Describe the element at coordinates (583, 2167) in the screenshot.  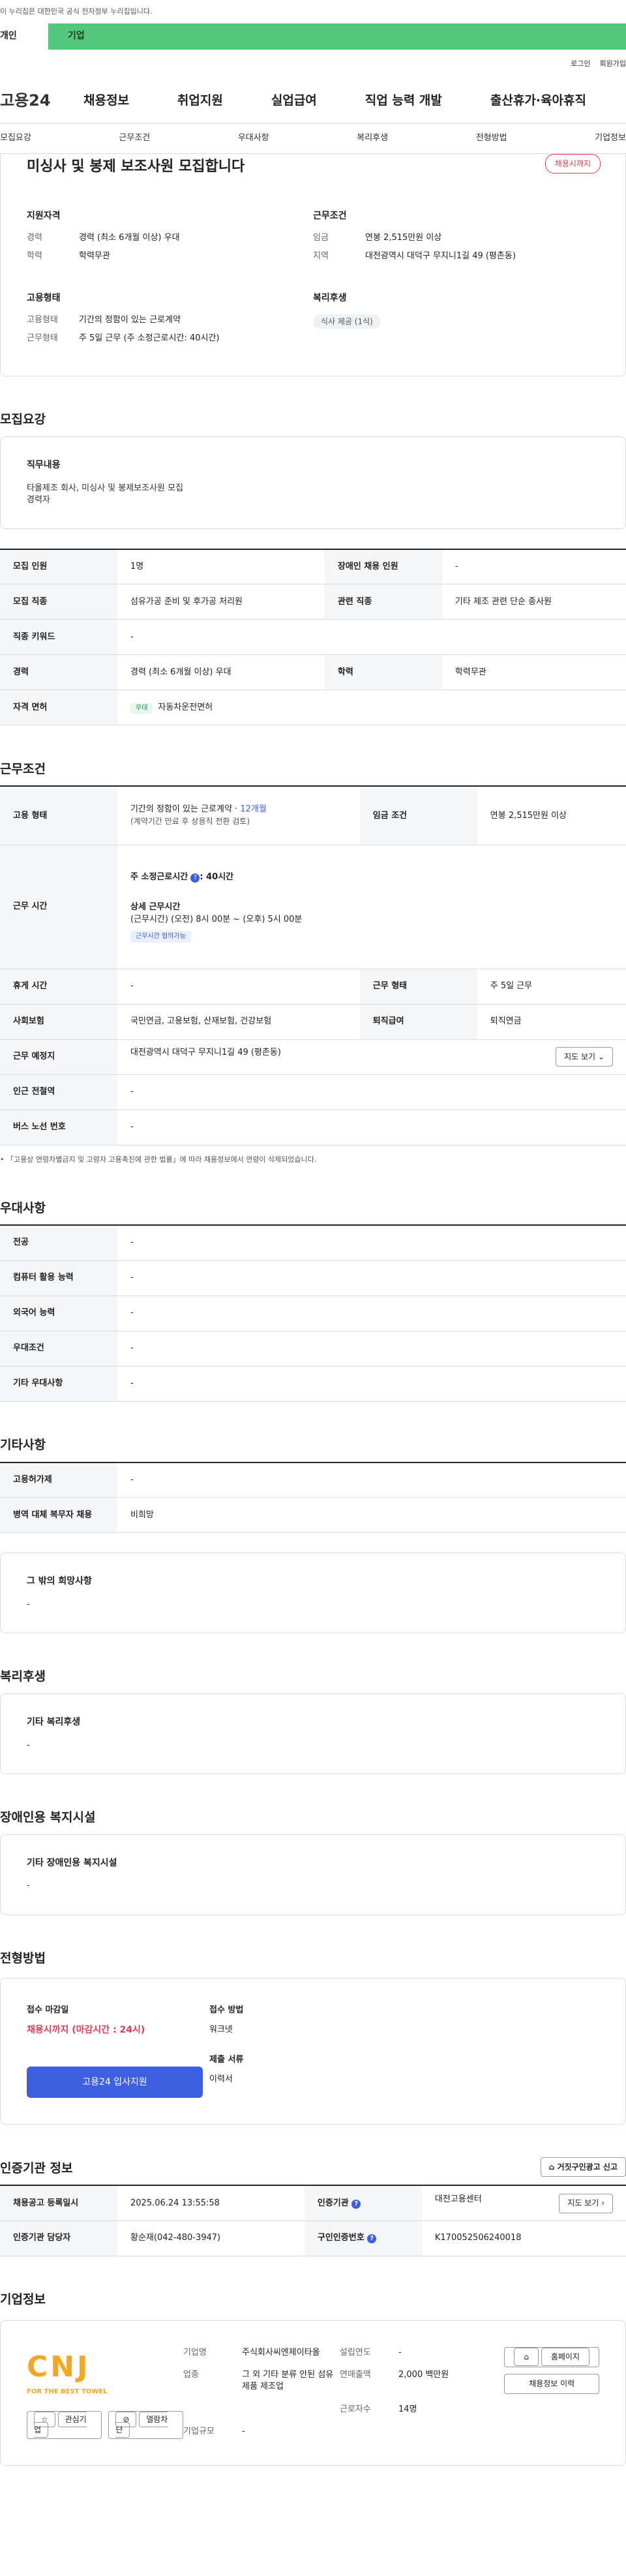
I see `report-button: ⌂ 거짓구인광고 신고` at that location.